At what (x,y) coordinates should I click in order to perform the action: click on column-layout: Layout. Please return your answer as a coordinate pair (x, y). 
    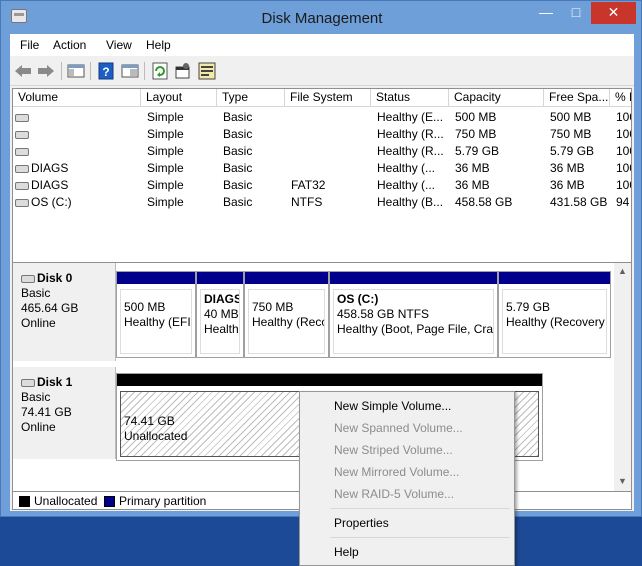
    Looking at the image, I should click on (179, 98).